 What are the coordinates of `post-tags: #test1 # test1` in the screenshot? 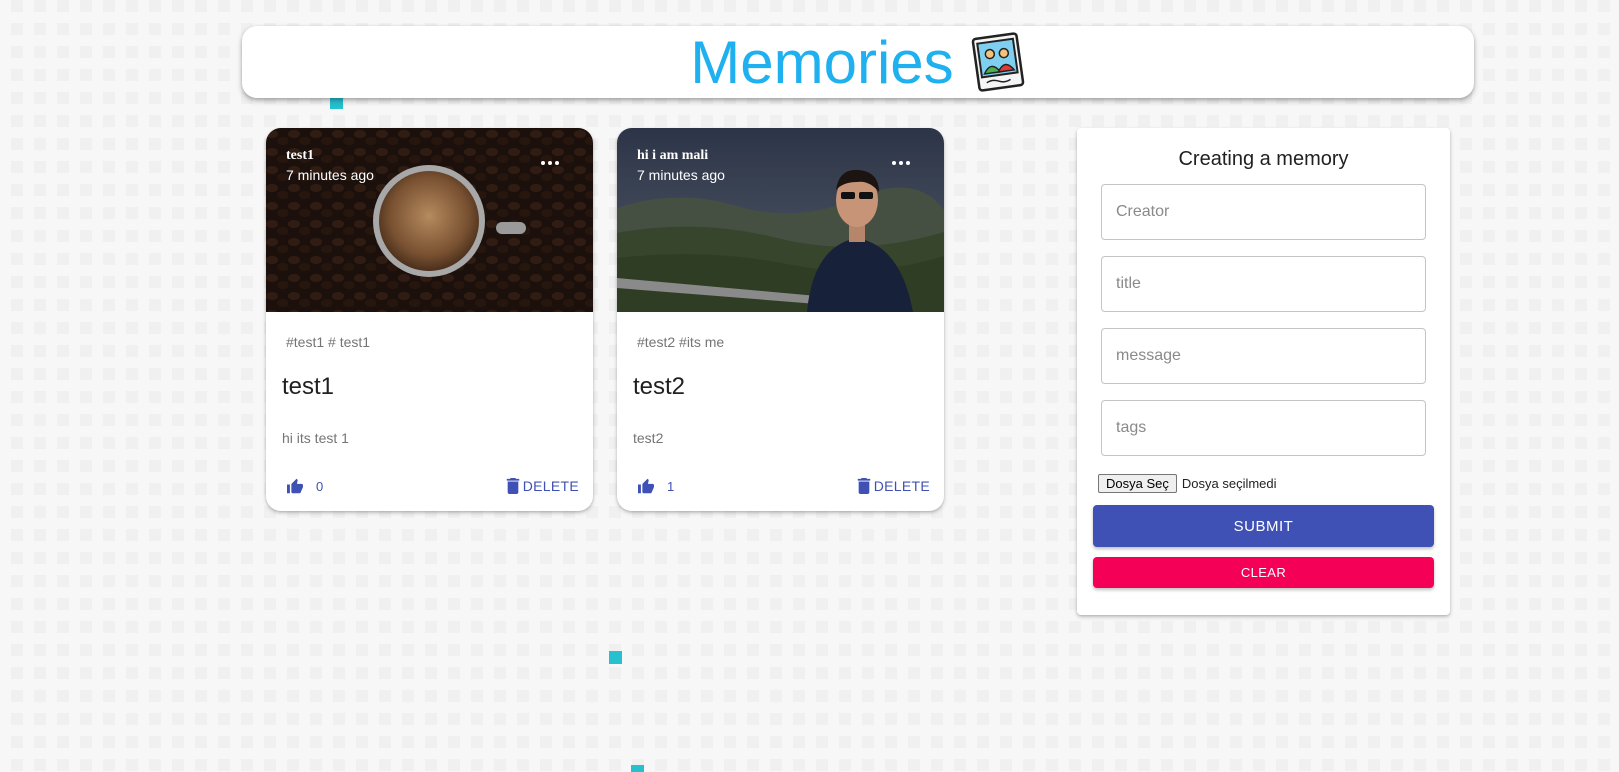 It's located at (328, 342).